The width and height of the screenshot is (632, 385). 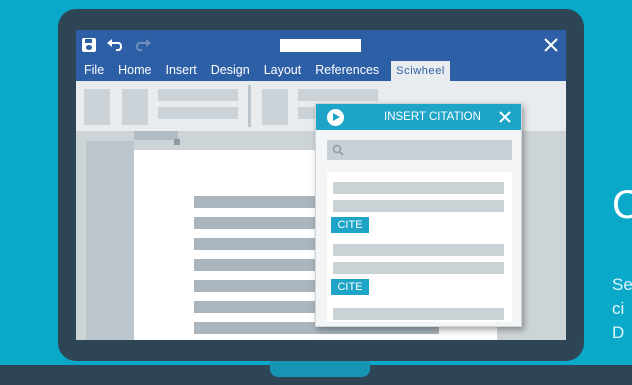 What do you see at coordinates (283, 71) in the screenshot?
I see `tab-layout: Layout` at bounding box center [283, 71].